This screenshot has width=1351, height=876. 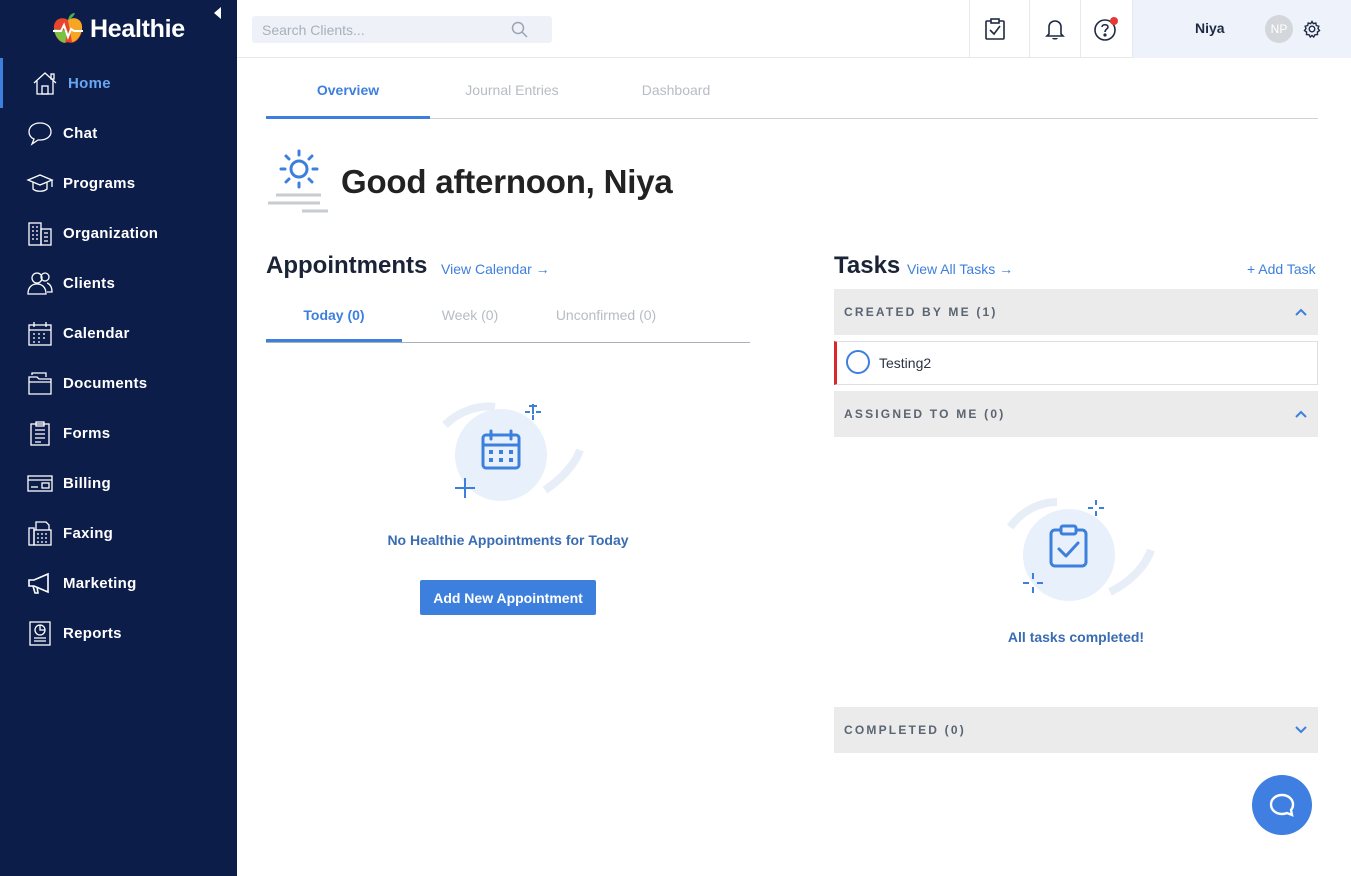 I want to click on chat-icon, so click(x=40, y=133).